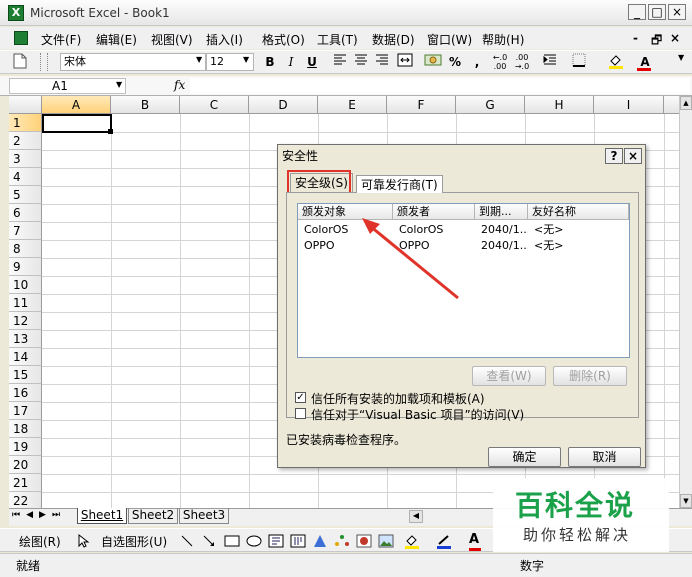 This screenshot has width=692, height=577. I want to click on row-header: 16, so click(25, 393).